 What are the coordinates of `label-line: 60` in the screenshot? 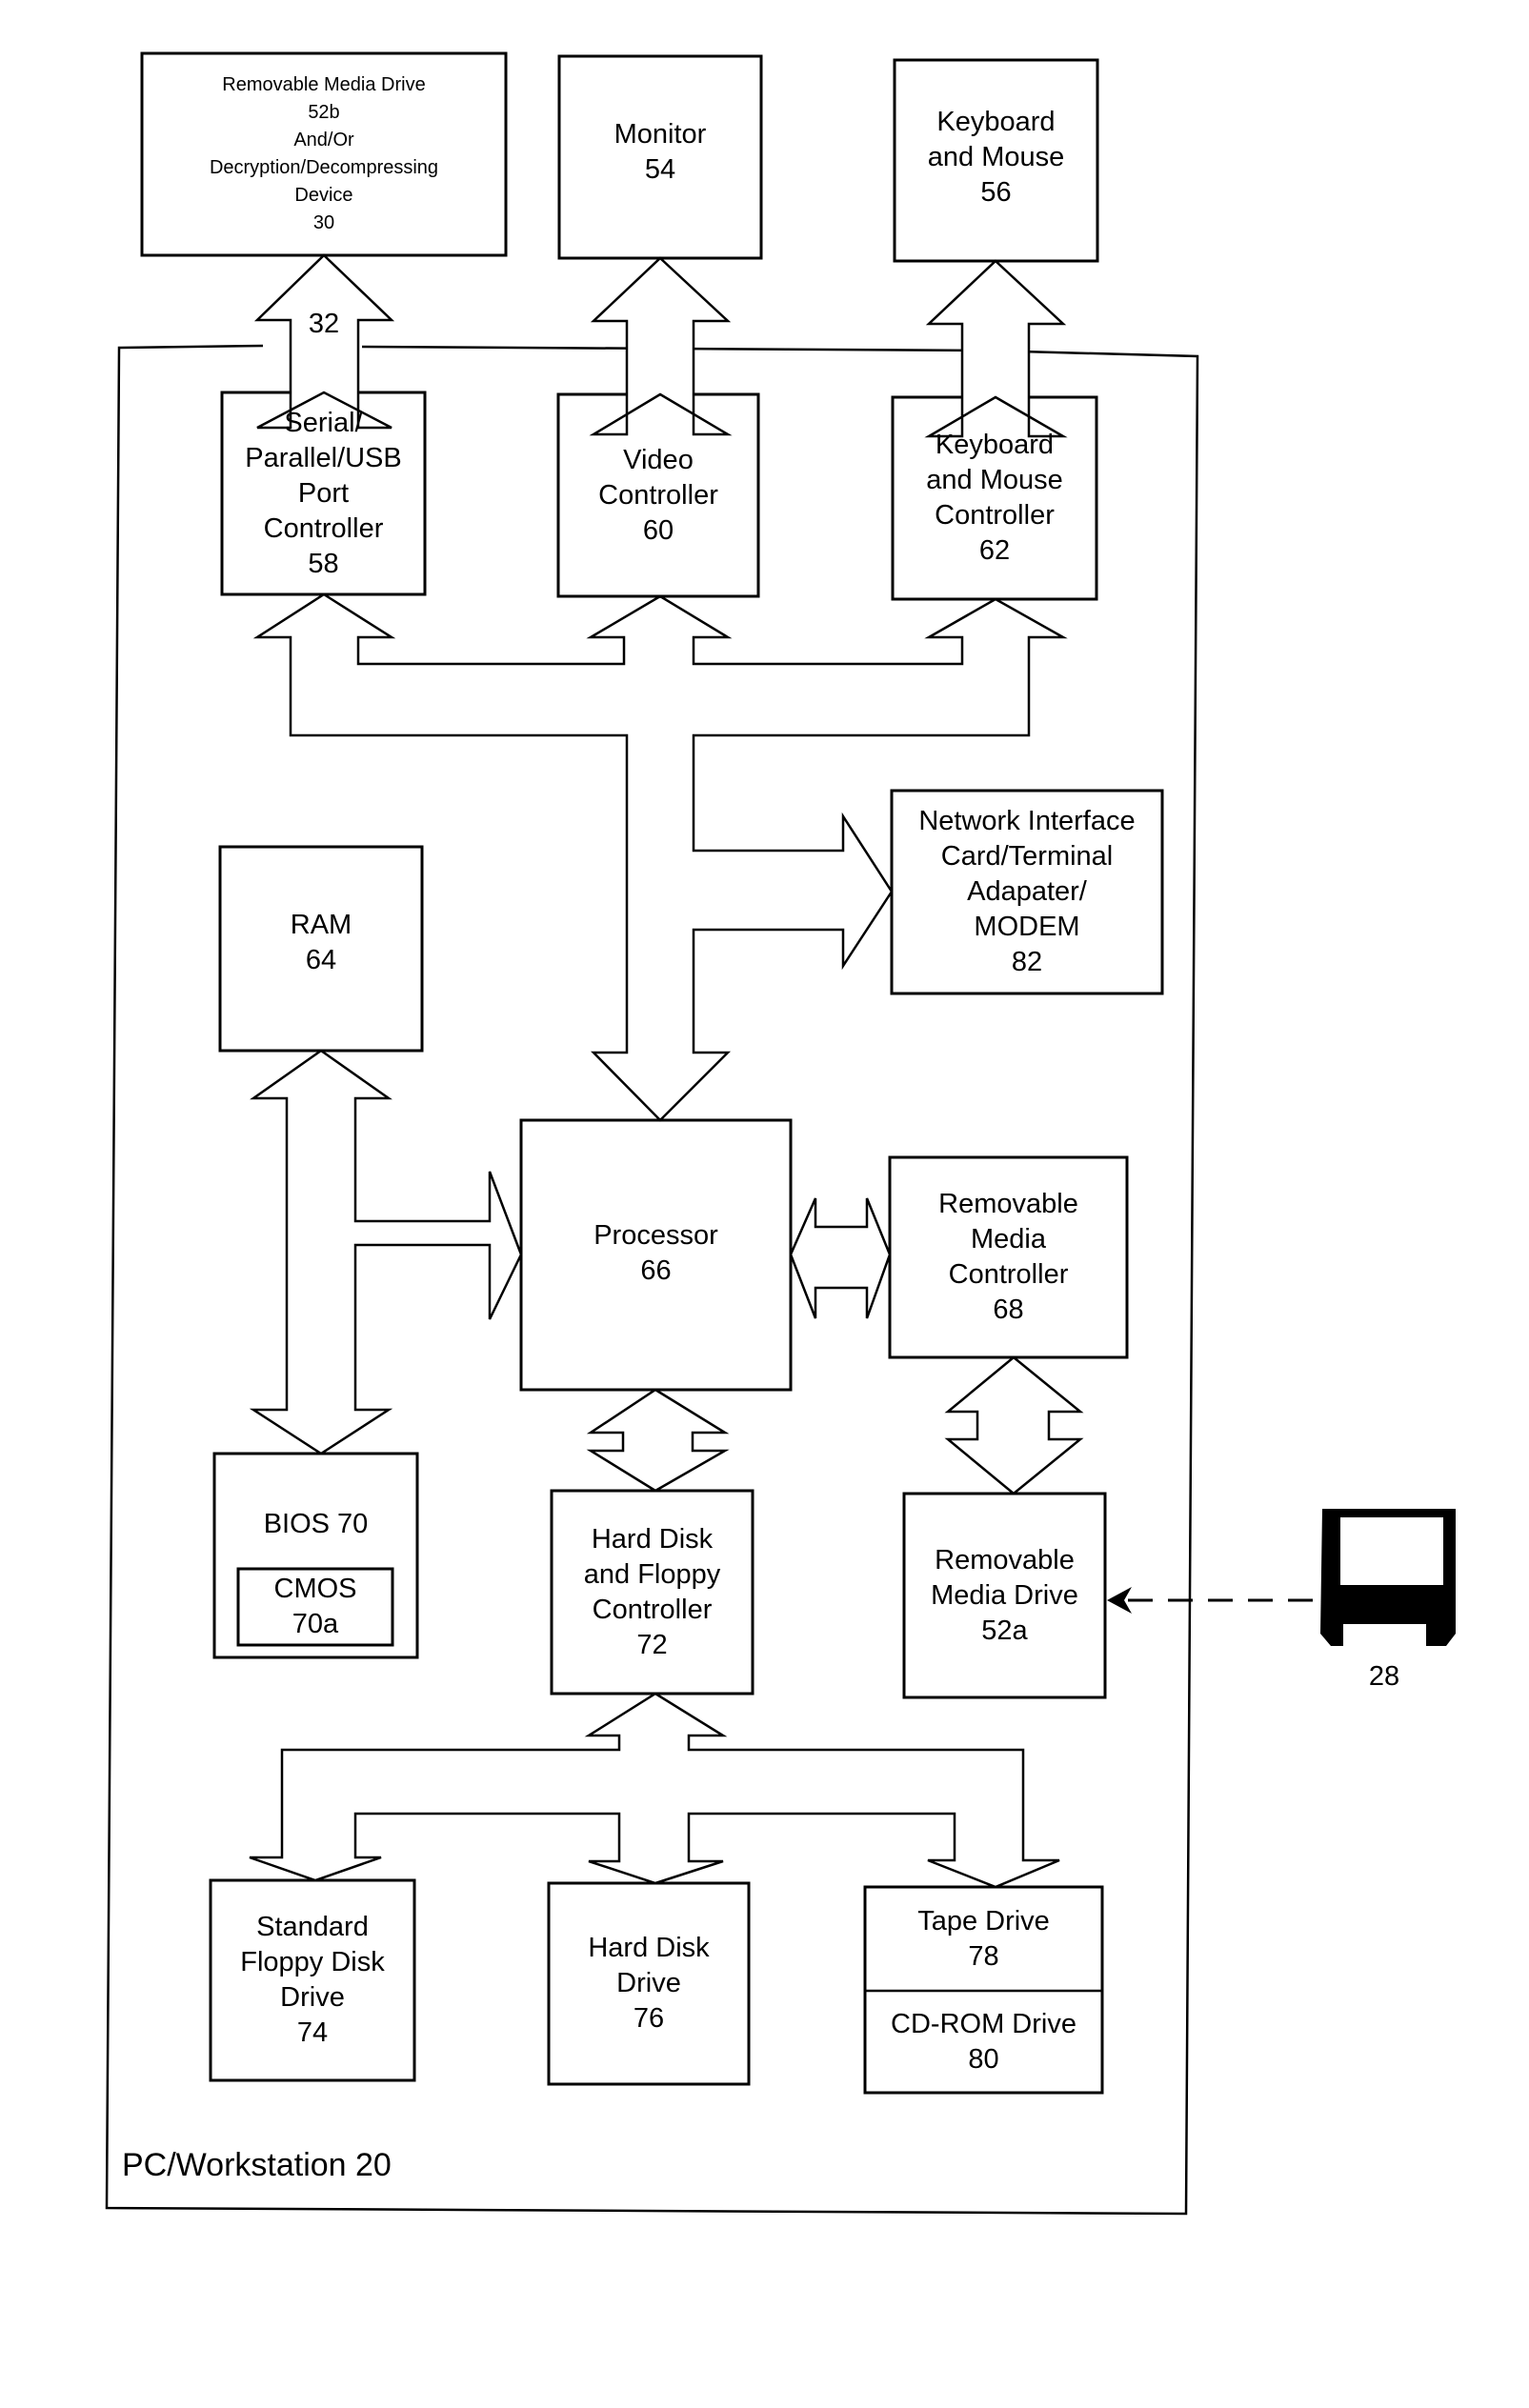 It's located at (658, 530).